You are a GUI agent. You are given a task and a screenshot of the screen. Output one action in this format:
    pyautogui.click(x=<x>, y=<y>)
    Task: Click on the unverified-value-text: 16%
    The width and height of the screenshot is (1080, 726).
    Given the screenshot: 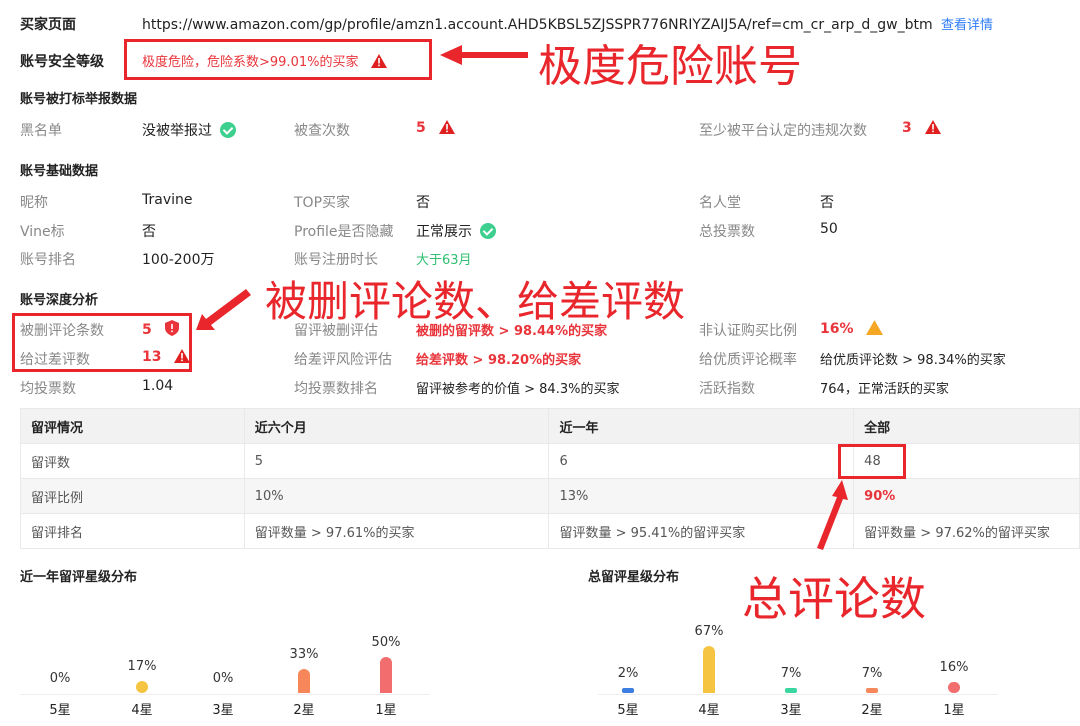 What is the action you would take?
    pyautogui.click(x=837, y=329)
    